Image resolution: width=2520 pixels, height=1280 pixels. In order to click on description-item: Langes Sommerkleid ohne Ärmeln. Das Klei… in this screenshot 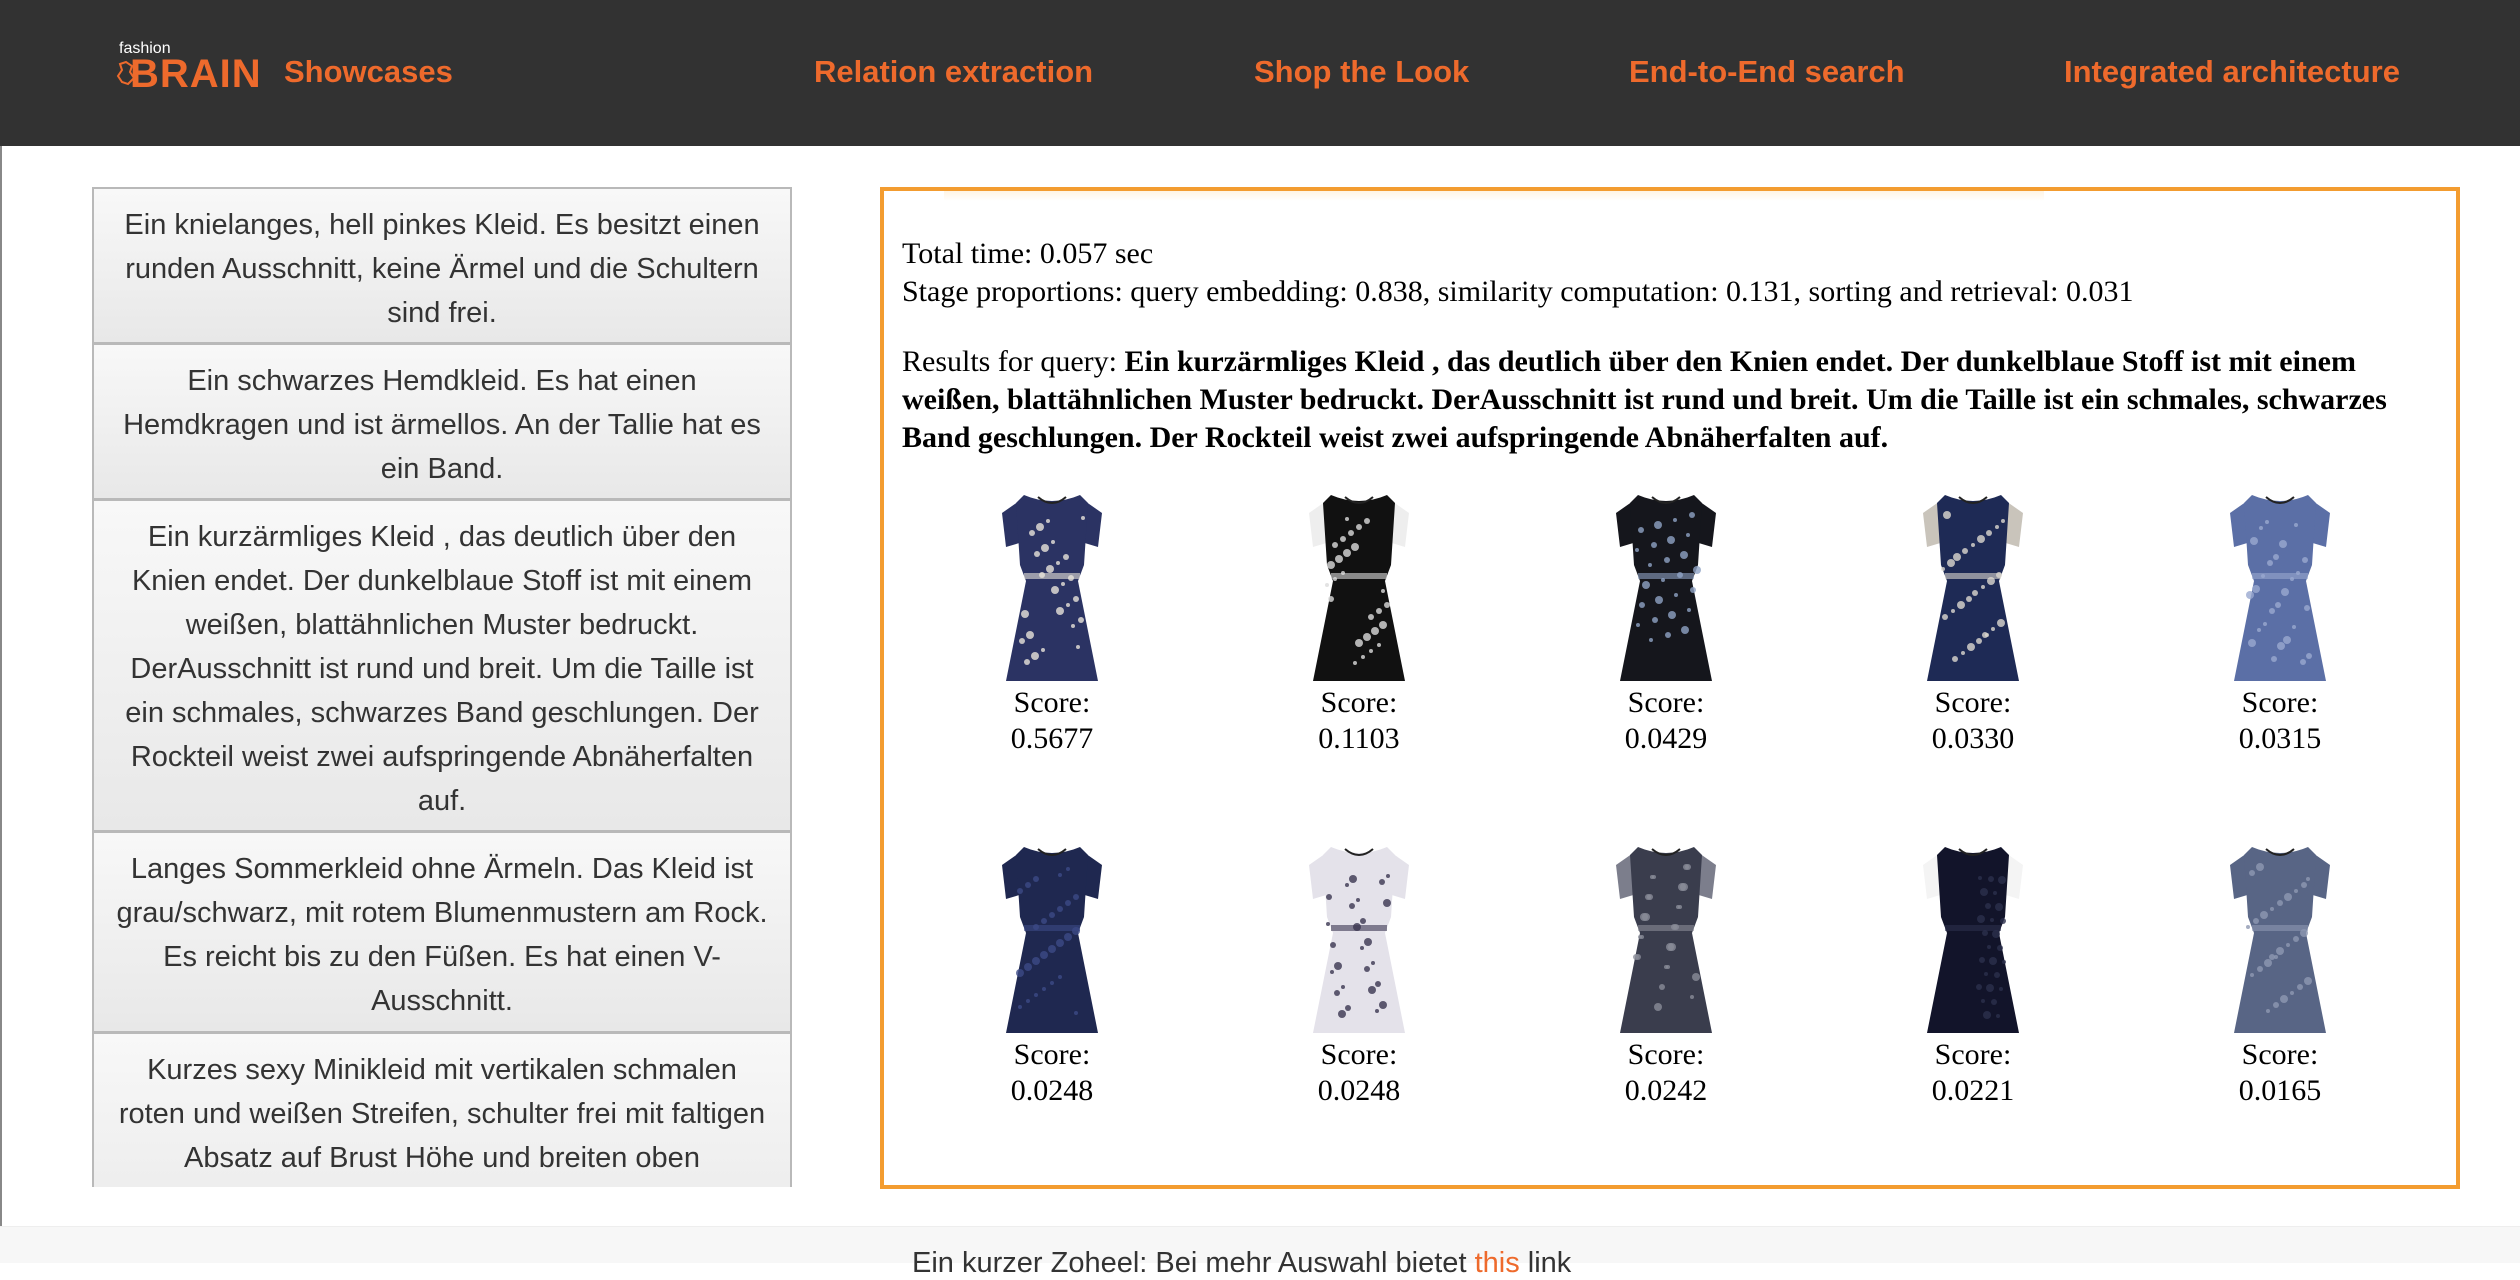, I will do `click(442, 932)`.